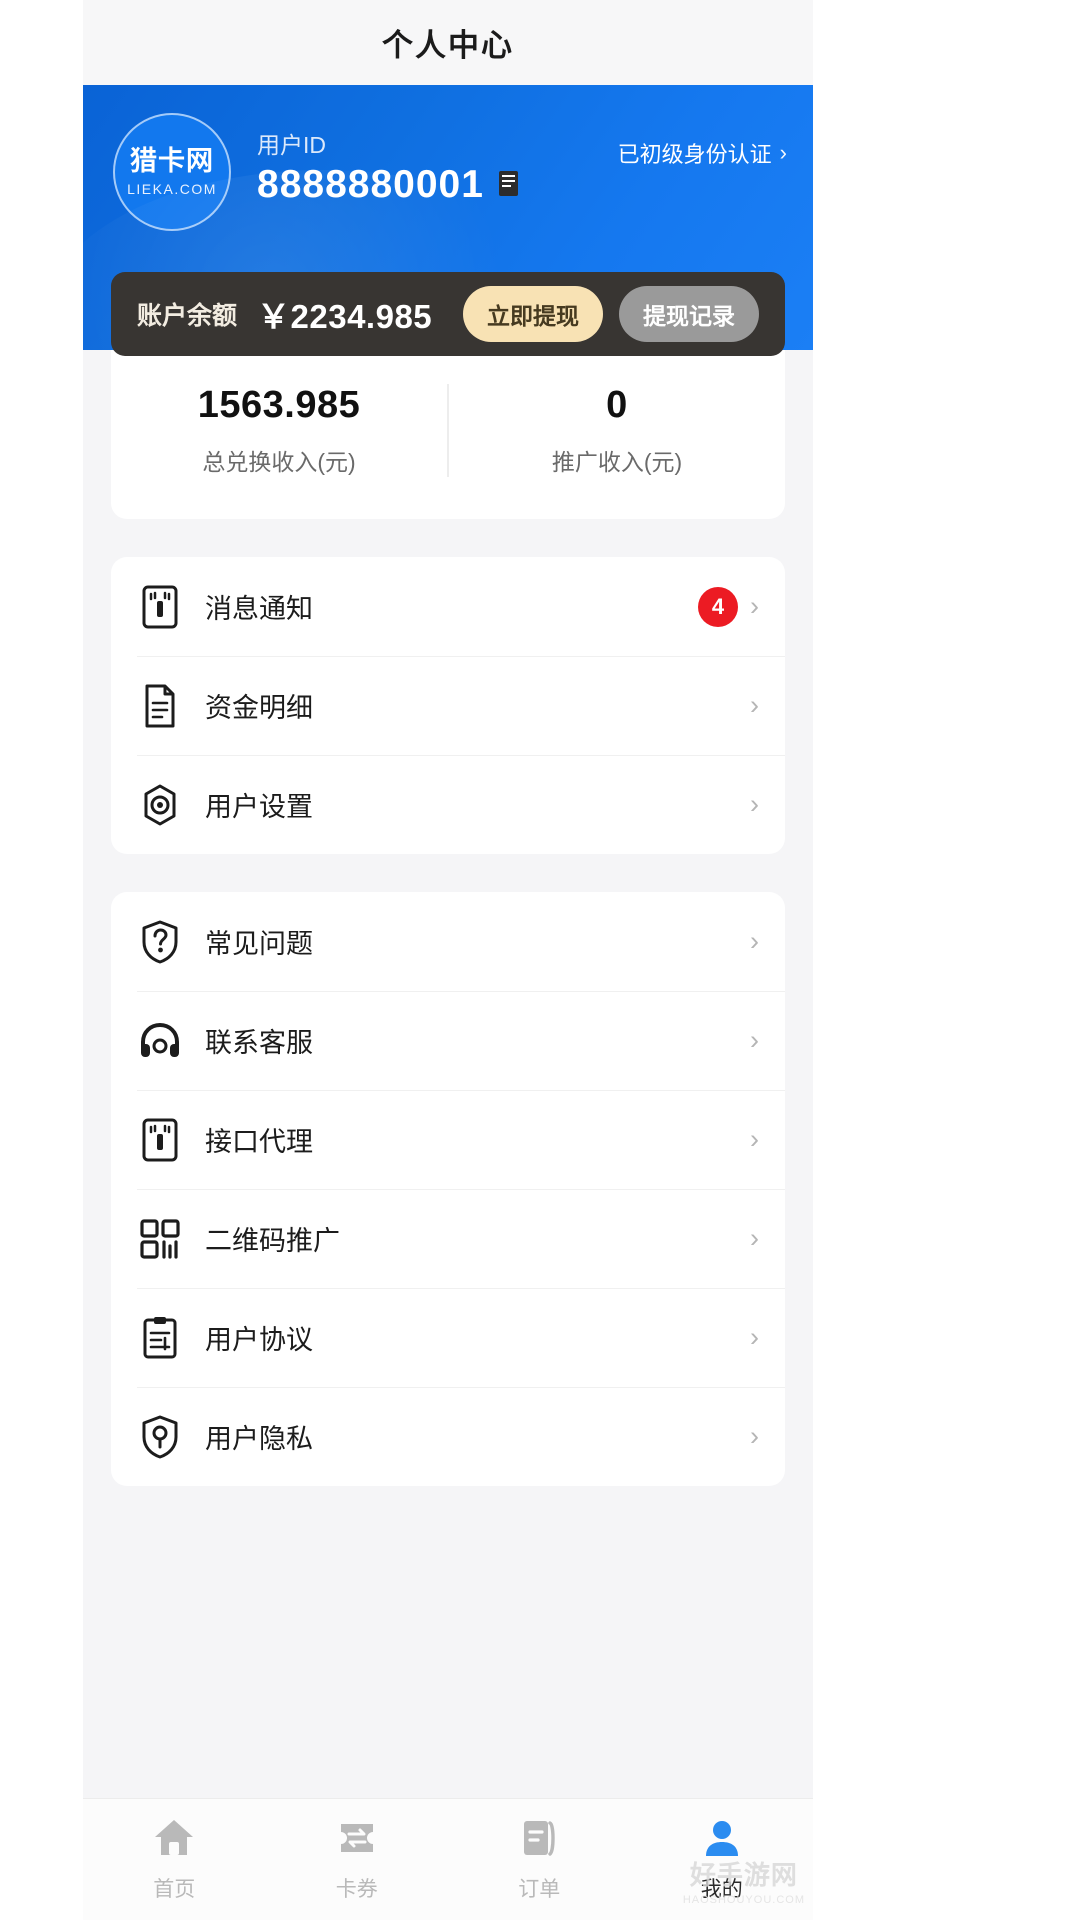 This screenshot has width=1080, height=1920. I want to click on stats-card: 1563.985 总兑换收入(元) 0 推广收入(元), so click(448, 431).